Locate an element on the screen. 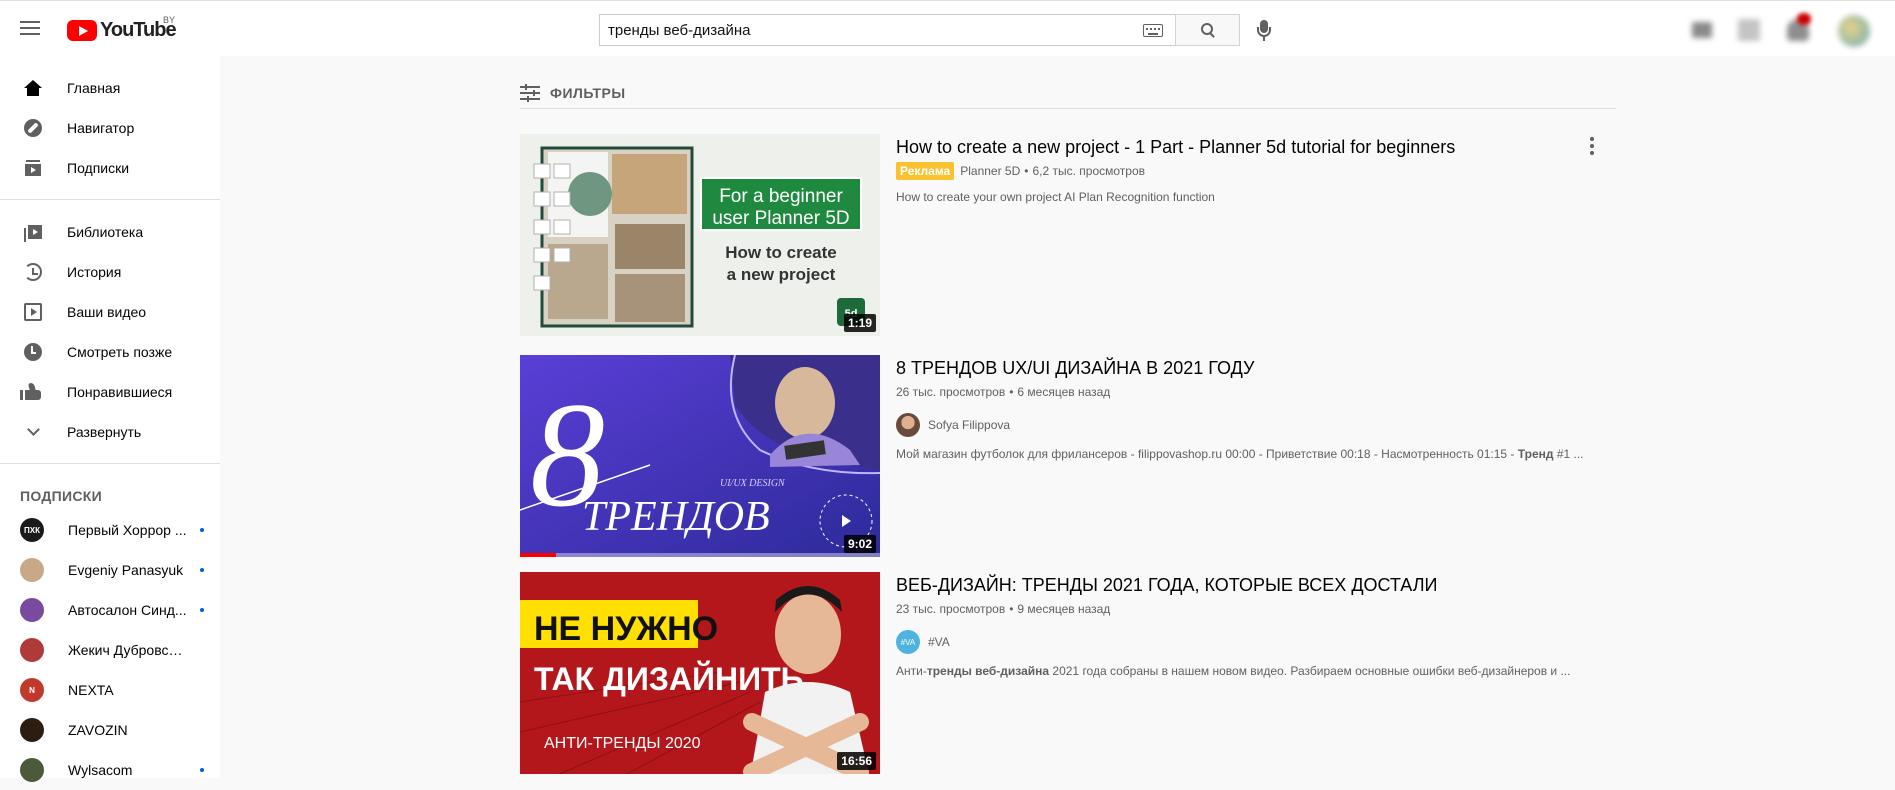 The height and width of the screenshot is (790, 1895). search-input-box is located at coordinates (887, 30).